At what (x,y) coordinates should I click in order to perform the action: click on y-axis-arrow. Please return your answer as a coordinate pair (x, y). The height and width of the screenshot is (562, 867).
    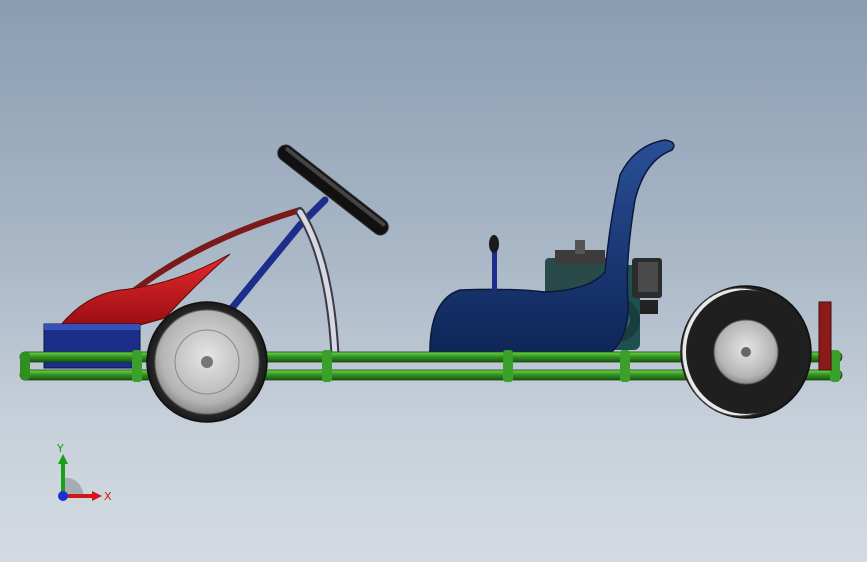
    Looking at the image, I should click on (63, 459).